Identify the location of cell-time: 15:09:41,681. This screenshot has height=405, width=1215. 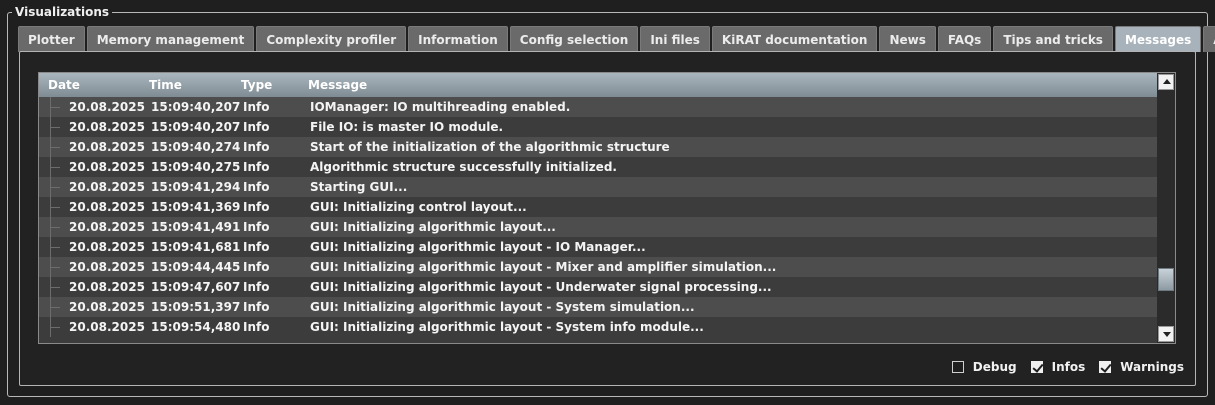
(196, 247).